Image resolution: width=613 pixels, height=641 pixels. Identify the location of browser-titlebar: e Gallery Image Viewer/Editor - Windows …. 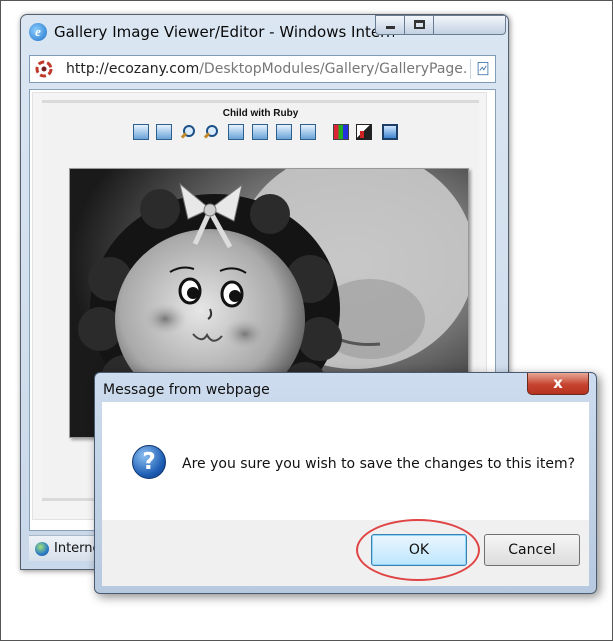
(264, 32).